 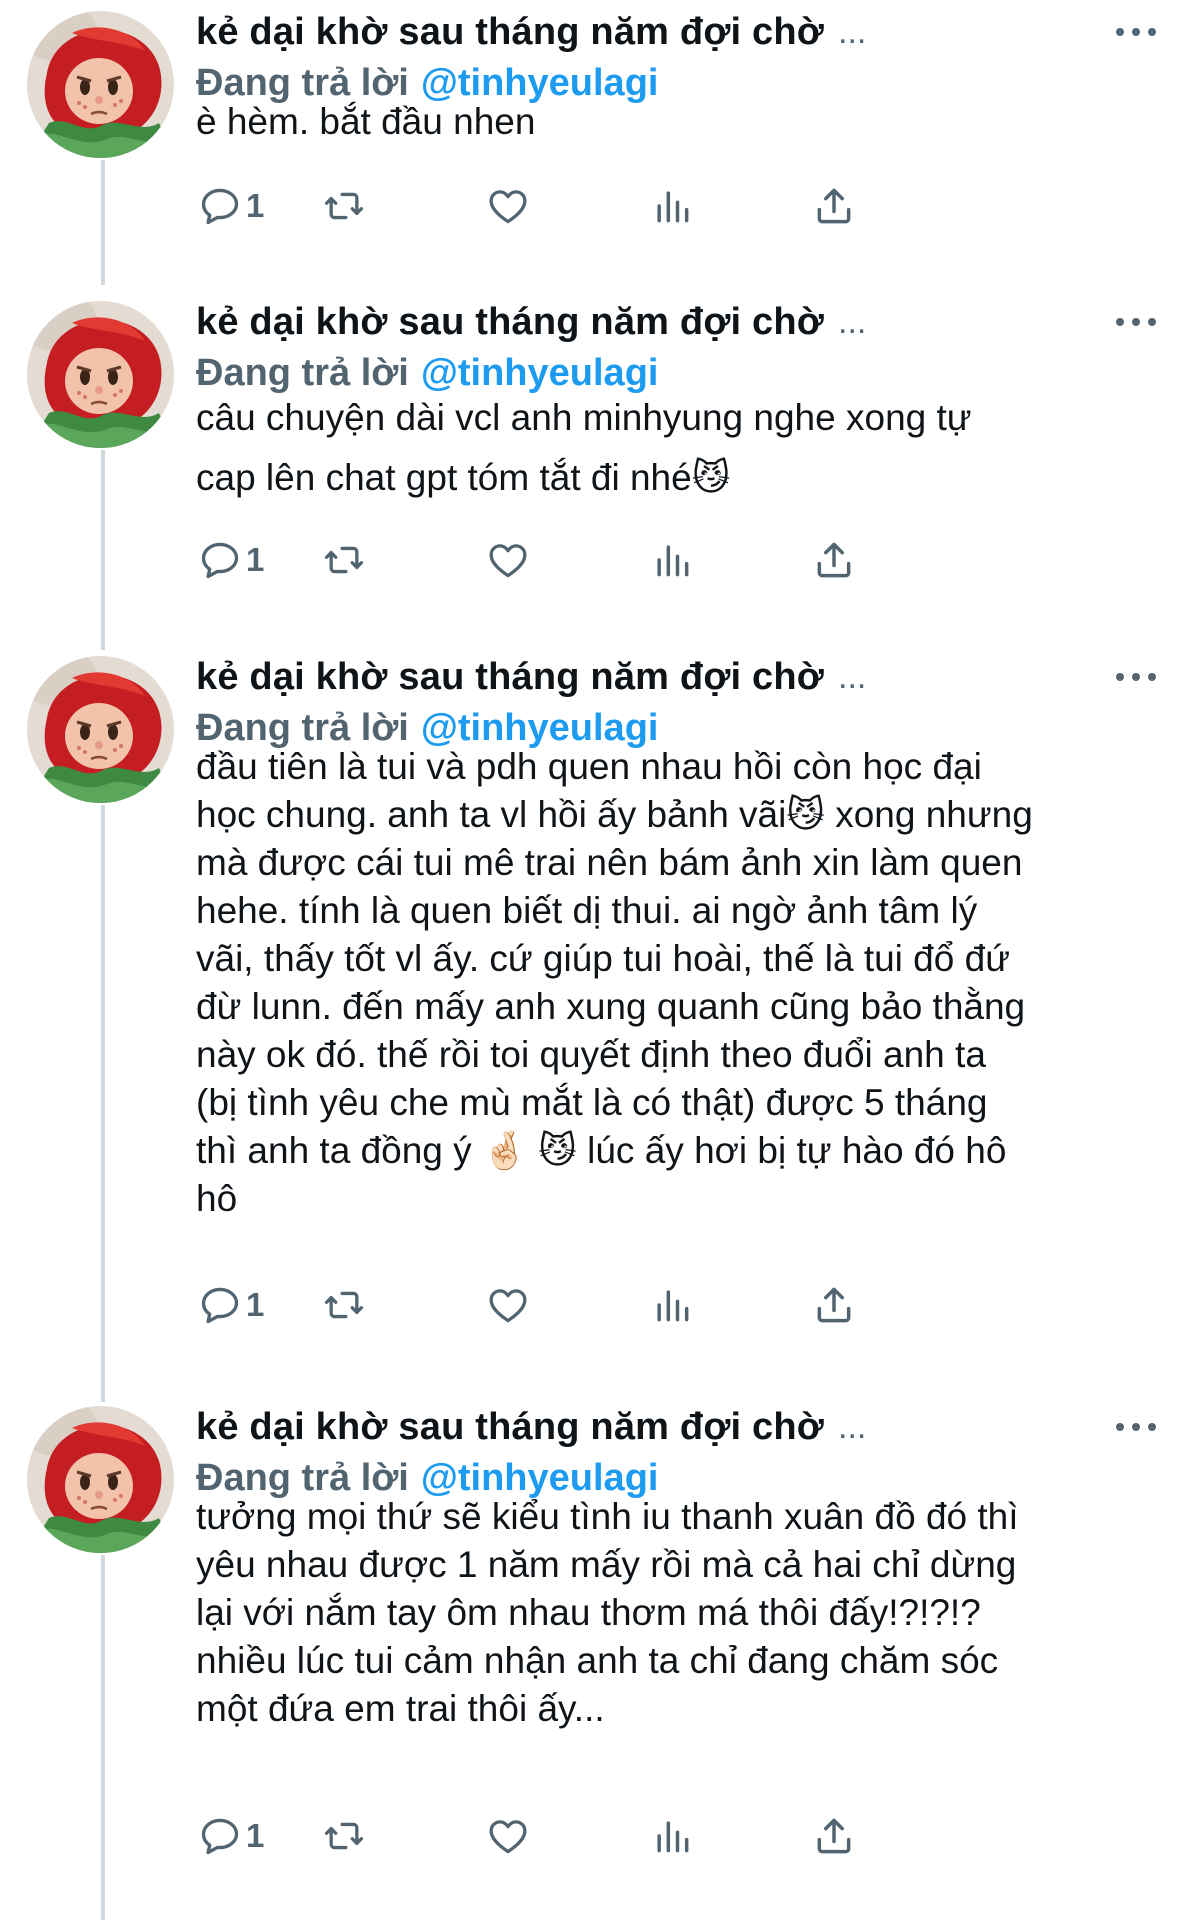 What do you see at coordinates (366, 121) in the screenshot?
I see `tweet-text: è hèm. bắt đầu nhen` at bounding box center [366, 121].